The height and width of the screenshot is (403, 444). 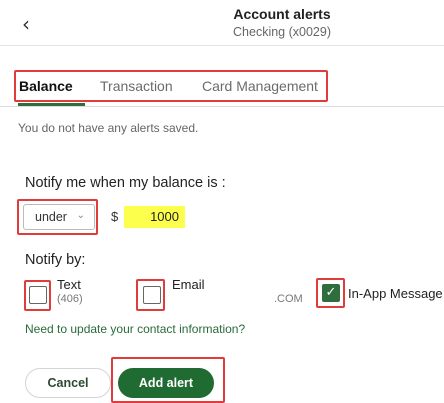 I want to click on tab-balance: Balance, so click(x=46, y=86).